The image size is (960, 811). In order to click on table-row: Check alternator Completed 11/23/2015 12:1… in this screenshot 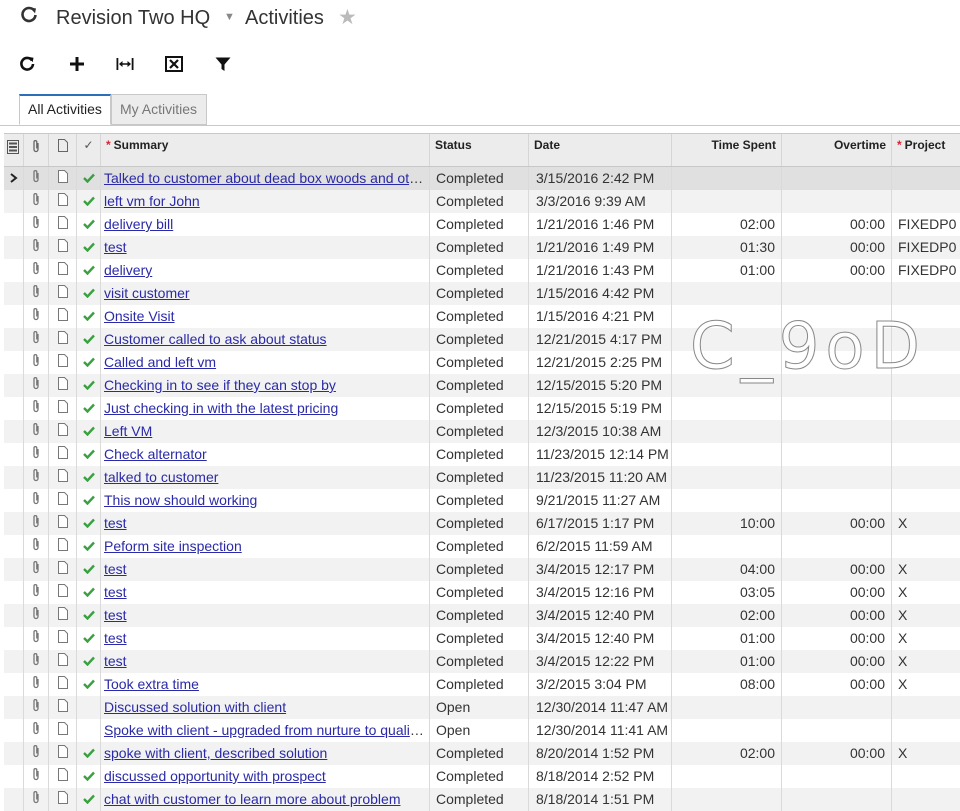, I will do `click(482, 454)`.